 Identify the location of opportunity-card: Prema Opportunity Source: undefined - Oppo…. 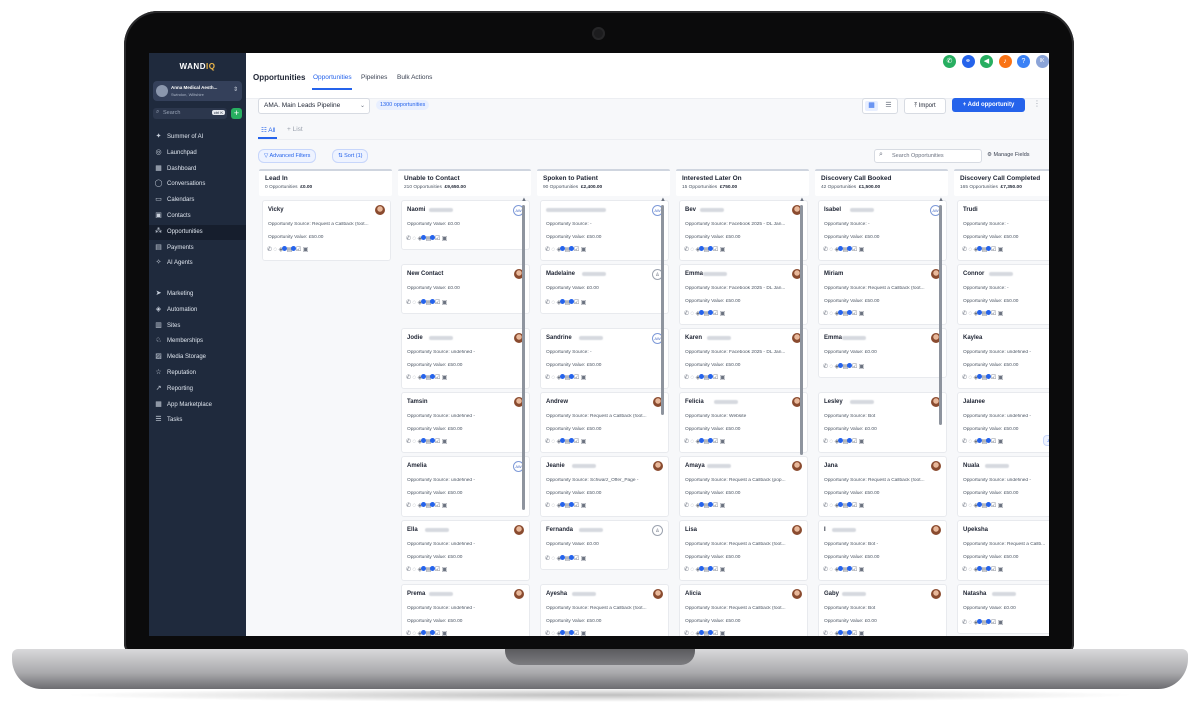
(465, 610).